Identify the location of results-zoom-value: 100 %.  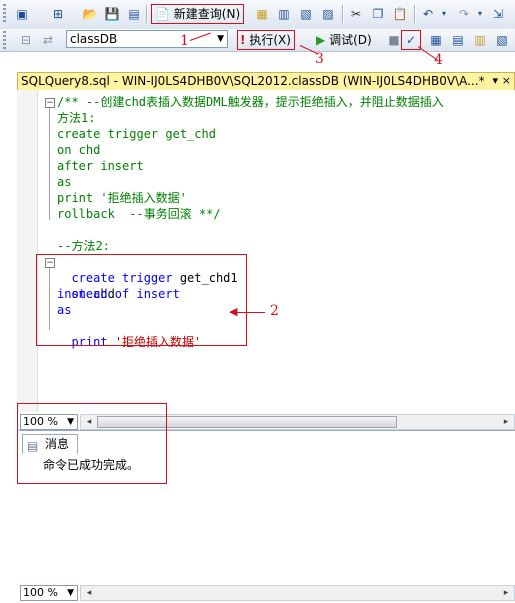
(40, 592).